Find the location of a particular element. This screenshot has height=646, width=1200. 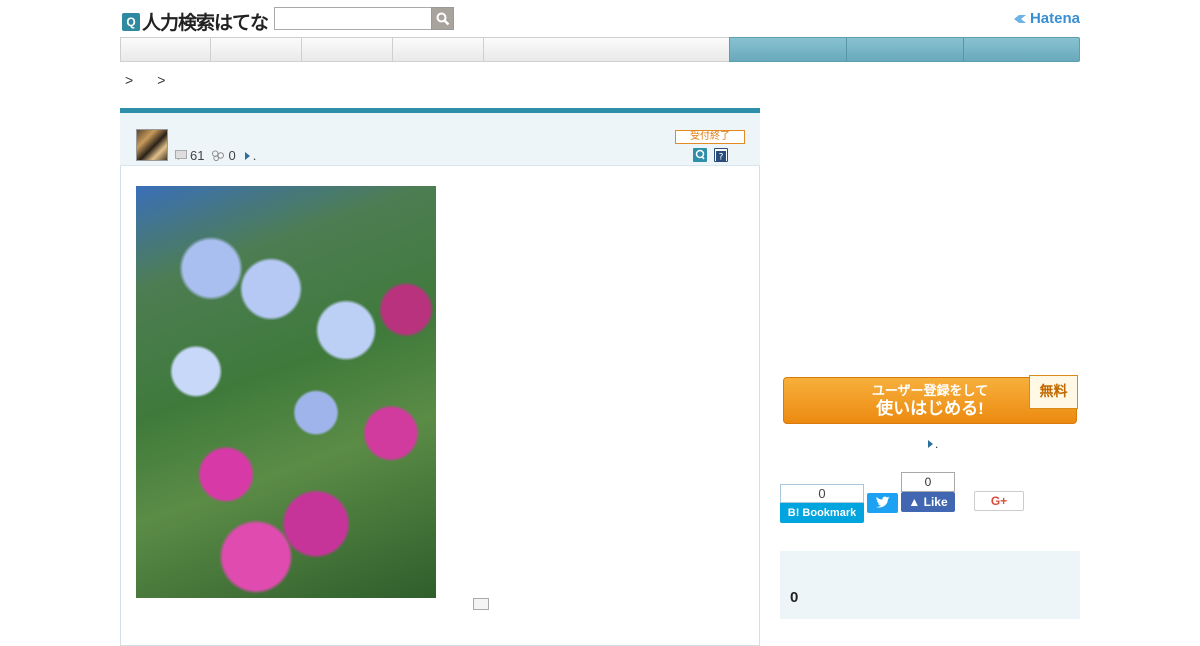

facebook-like-button: ▲ Like is located at coordinates (928, 502).